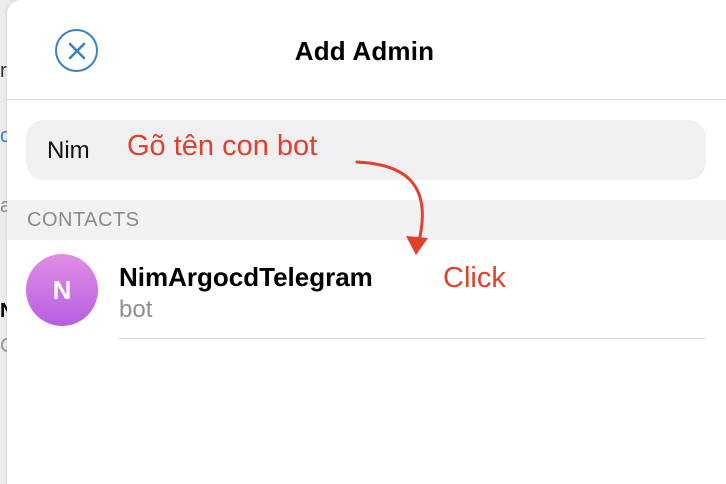 This screenshot has width=726, height=484. I want to click on avatar: N, so click(62, 290).